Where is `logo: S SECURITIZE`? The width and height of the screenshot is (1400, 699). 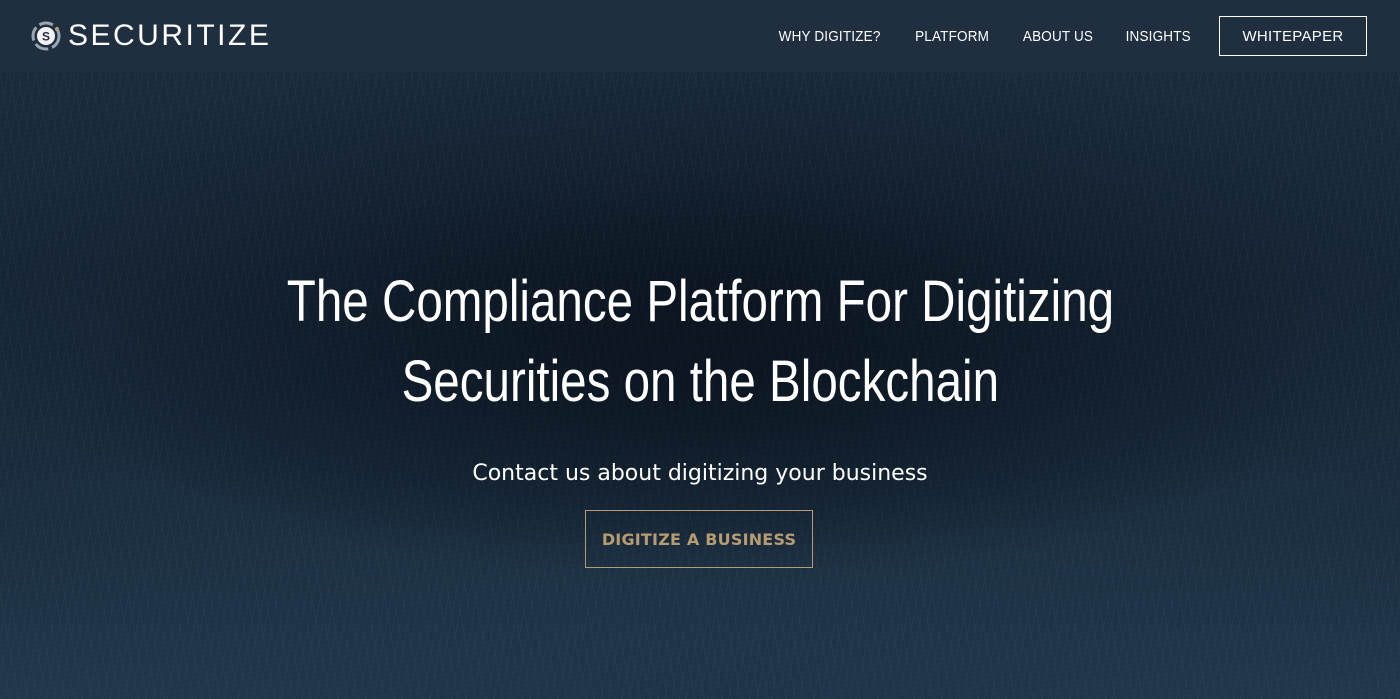 logo: S SECURITIZE is located at coordinates (150, 36).